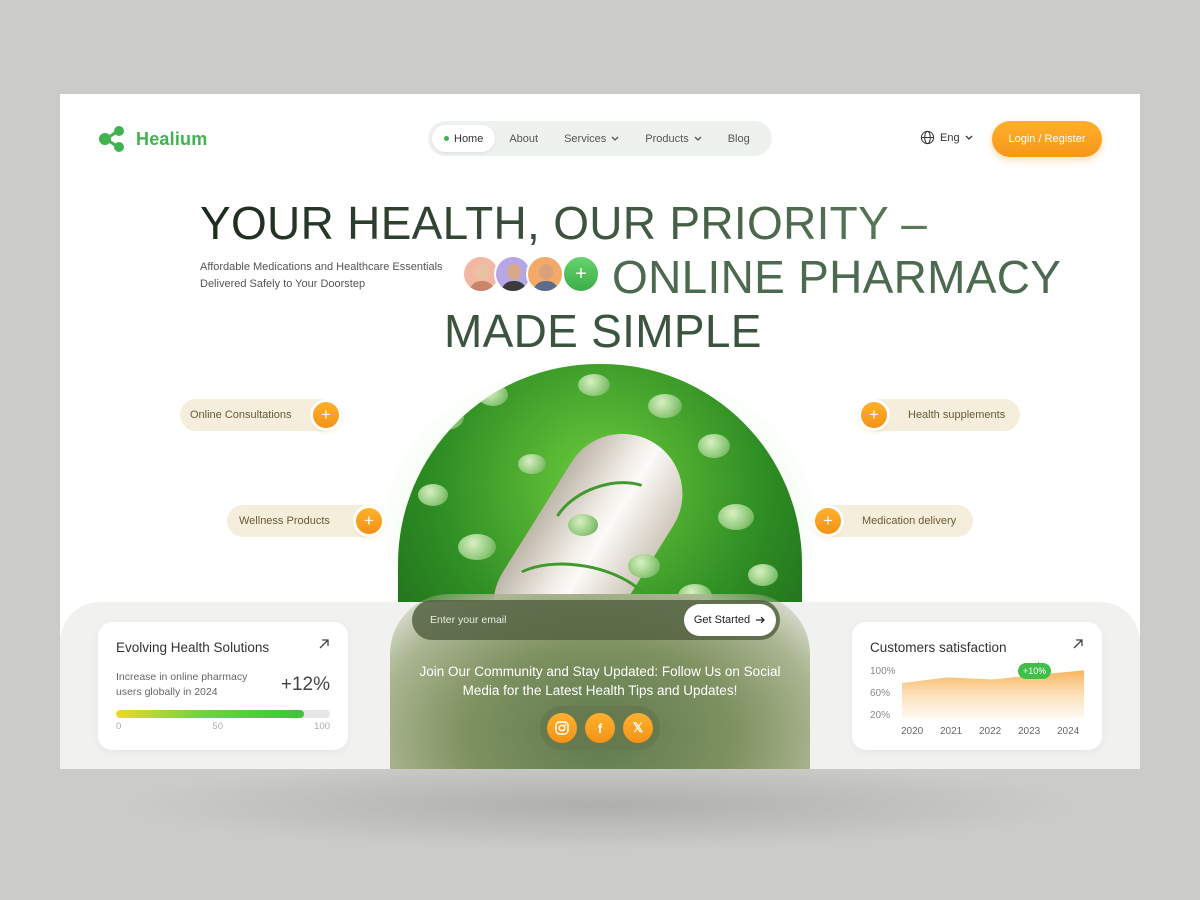 The width and height of the screenshot is (1200, 900). I want to click on hero-title-line-2: ONLINE PHARMACY, so click(837, 277).